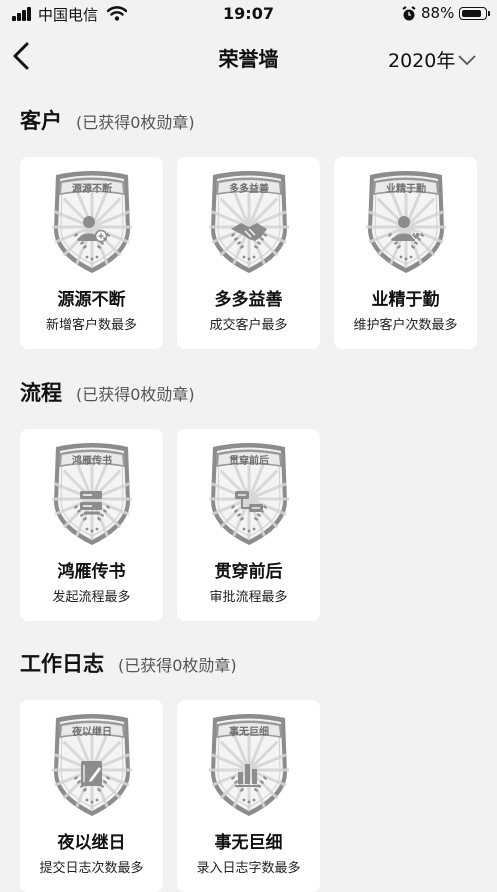 This screenshot has height=892, width=497. What do you see at coordinates (409, 13) in the screenshot?
I see `alarm-icon` at bounding box center [409, 13].